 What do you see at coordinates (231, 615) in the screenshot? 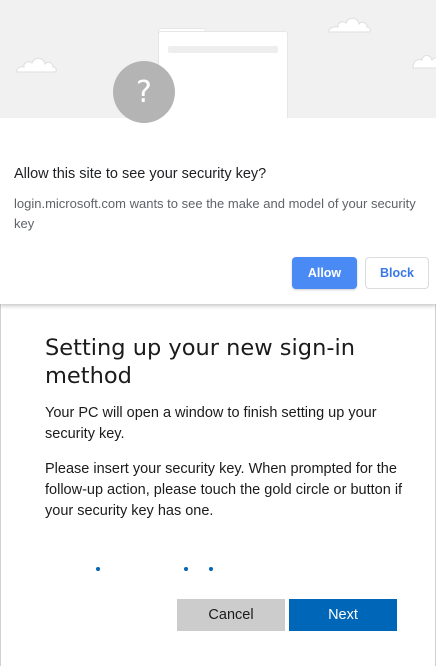
I see `cancel-button: Cancel` at bounding box center [231, 615].